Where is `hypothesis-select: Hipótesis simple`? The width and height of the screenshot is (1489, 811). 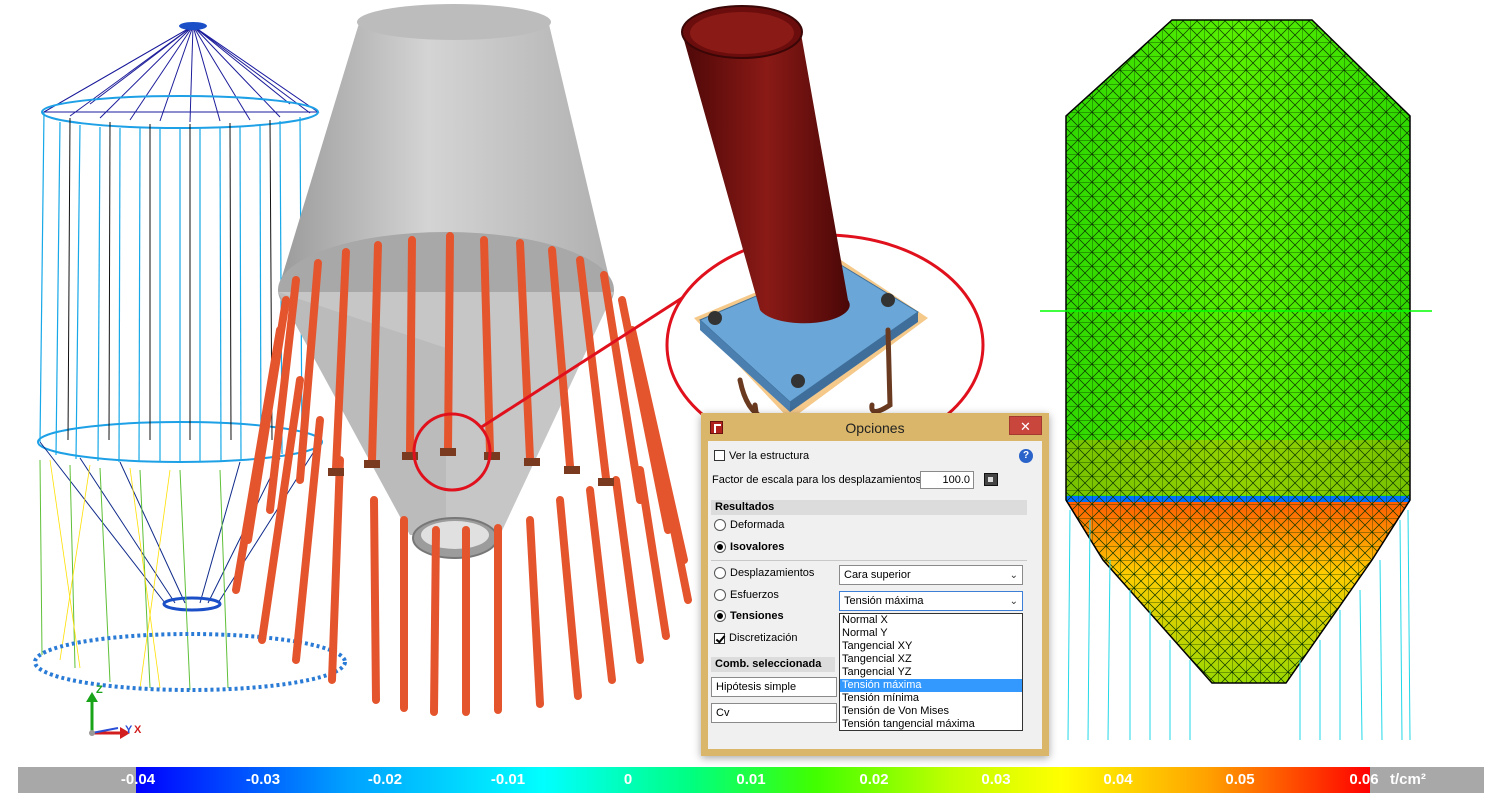 hypothesis-select: Hipótesis simple is located at coordinates (774, 687).